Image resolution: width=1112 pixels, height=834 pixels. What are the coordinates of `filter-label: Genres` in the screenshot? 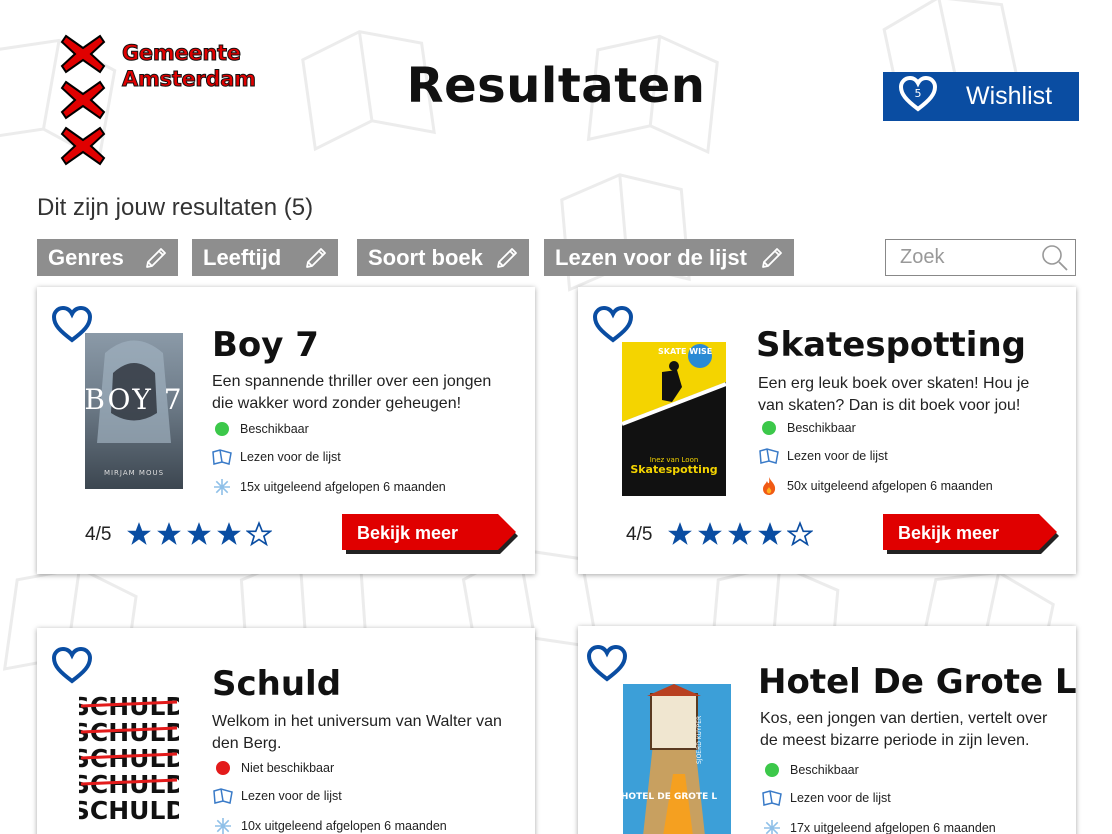 It's located at (86, 257).